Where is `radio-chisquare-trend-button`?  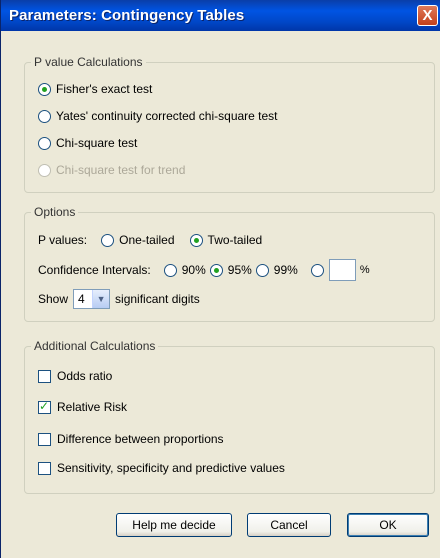 radio-chisquare-trend-button is located at coordinates (44, 170).